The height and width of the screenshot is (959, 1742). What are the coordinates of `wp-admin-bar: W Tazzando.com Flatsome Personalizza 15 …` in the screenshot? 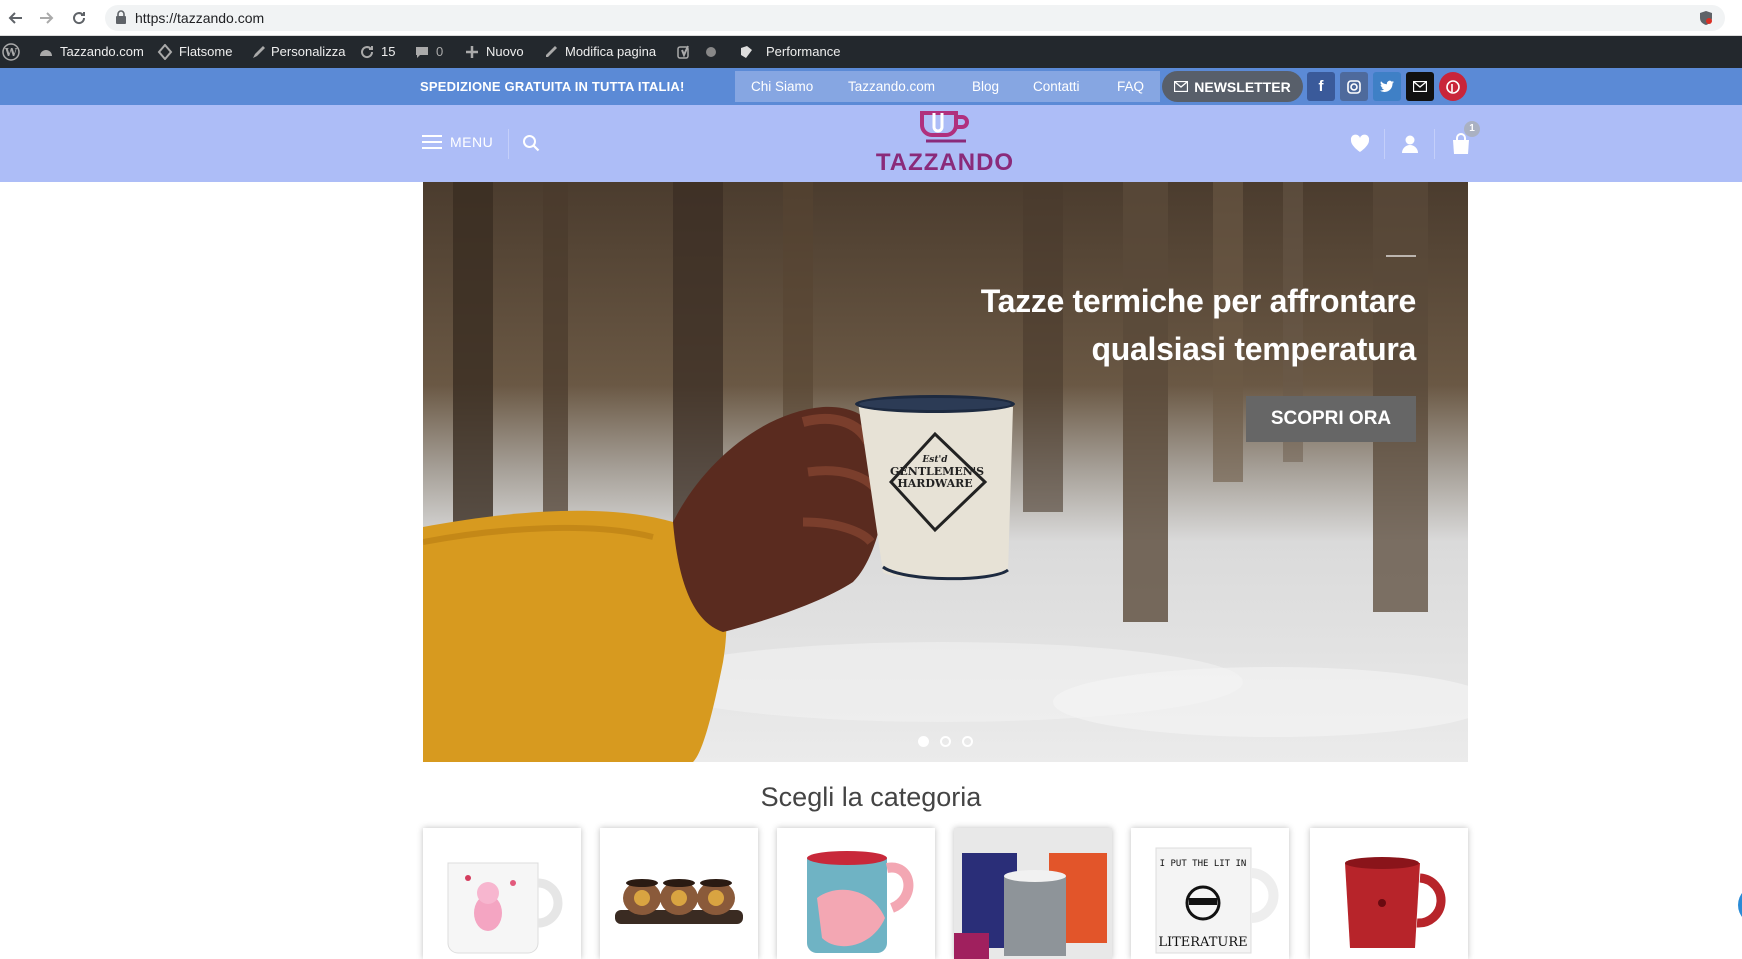 It's located at (871, 52).